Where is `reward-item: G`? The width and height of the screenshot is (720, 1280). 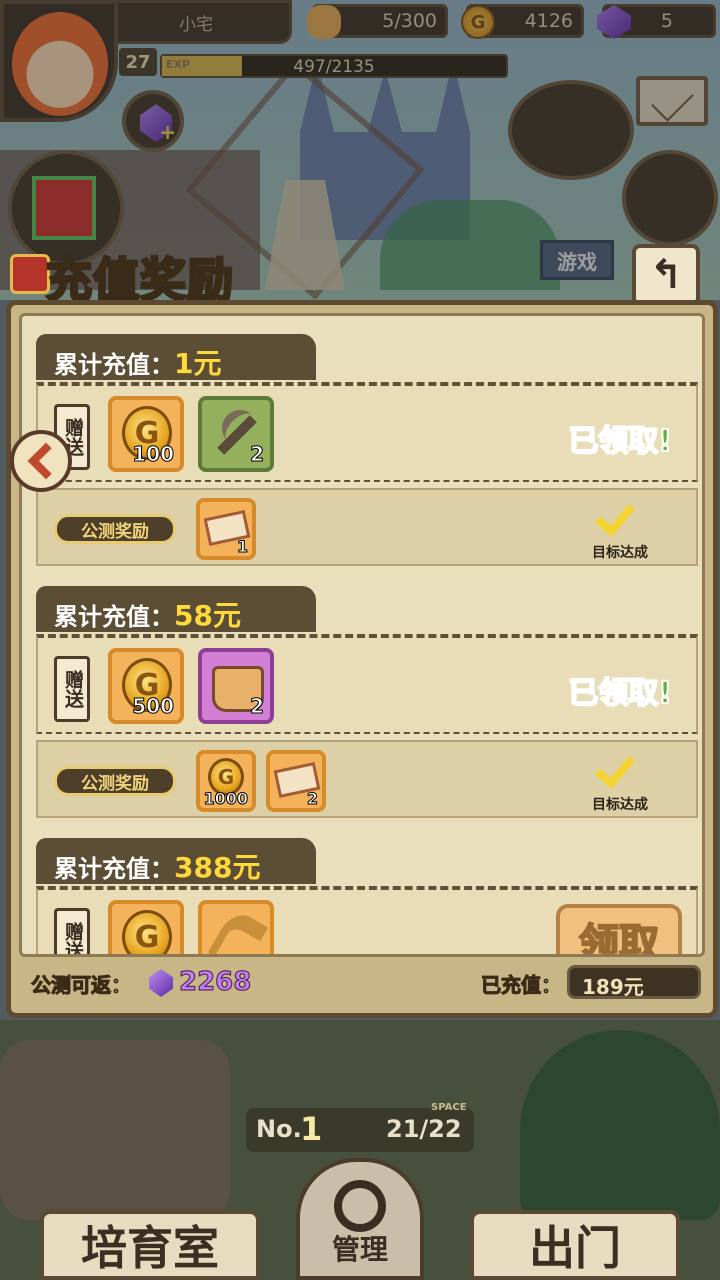 reward-item: G is located at coordinates (146, 927).